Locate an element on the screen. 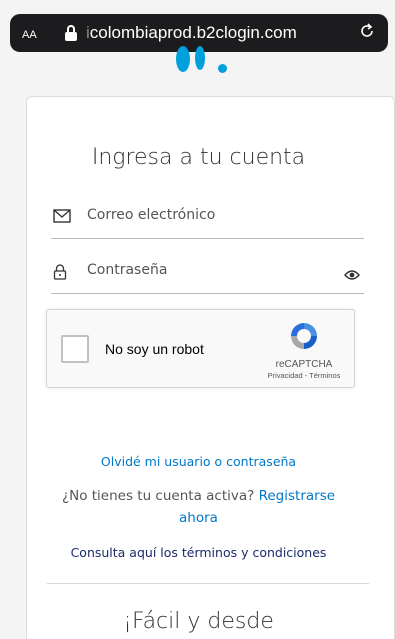  section-heading: ¡Fácil y desde is located at coordinates (198, 621).